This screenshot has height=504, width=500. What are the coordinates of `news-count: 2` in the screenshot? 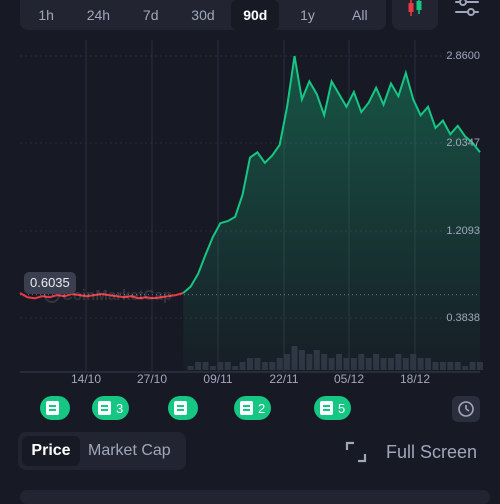 It's located at (262, 408).